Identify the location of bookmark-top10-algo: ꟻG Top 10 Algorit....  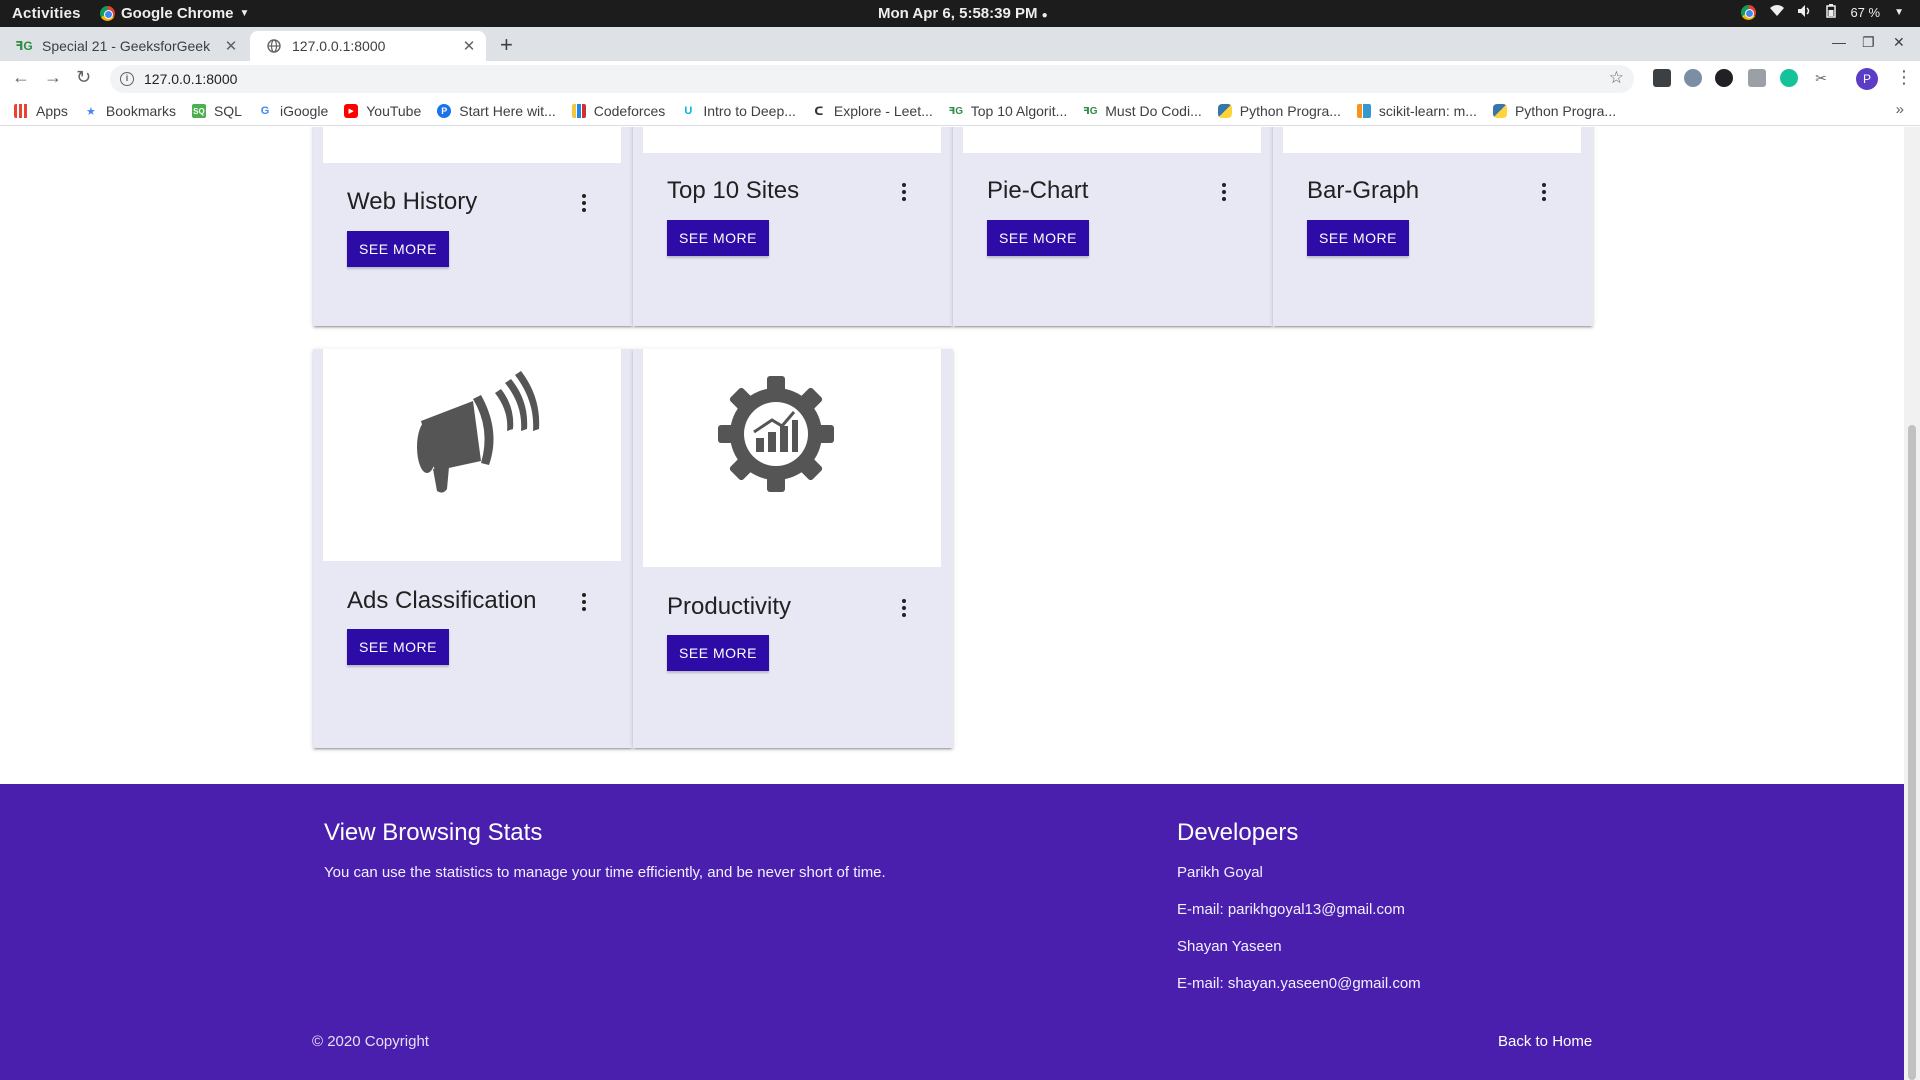
(1007, 111).